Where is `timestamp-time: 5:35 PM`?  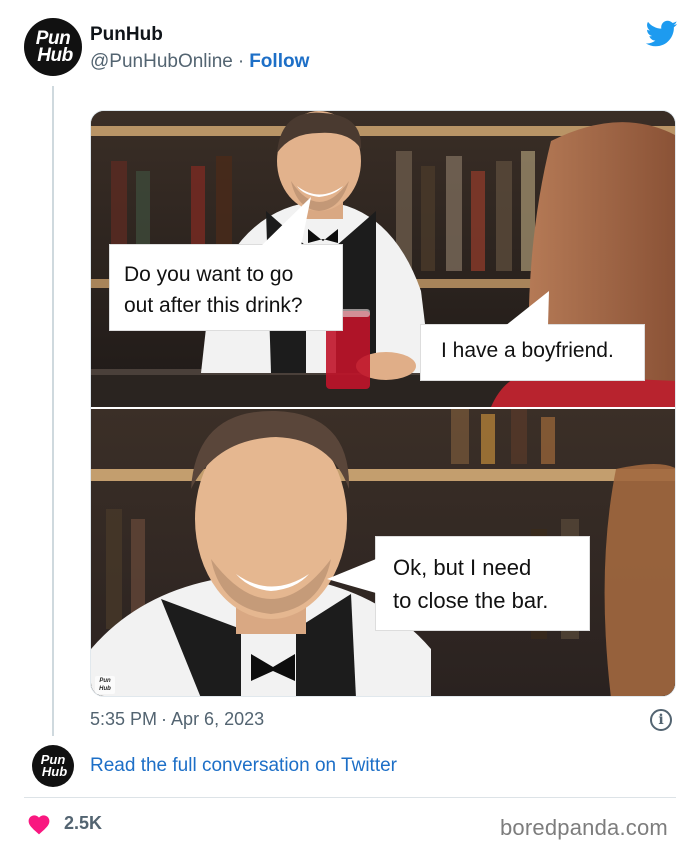 timestamp-time: 5:35 PM is located at coordinates (124, 719).